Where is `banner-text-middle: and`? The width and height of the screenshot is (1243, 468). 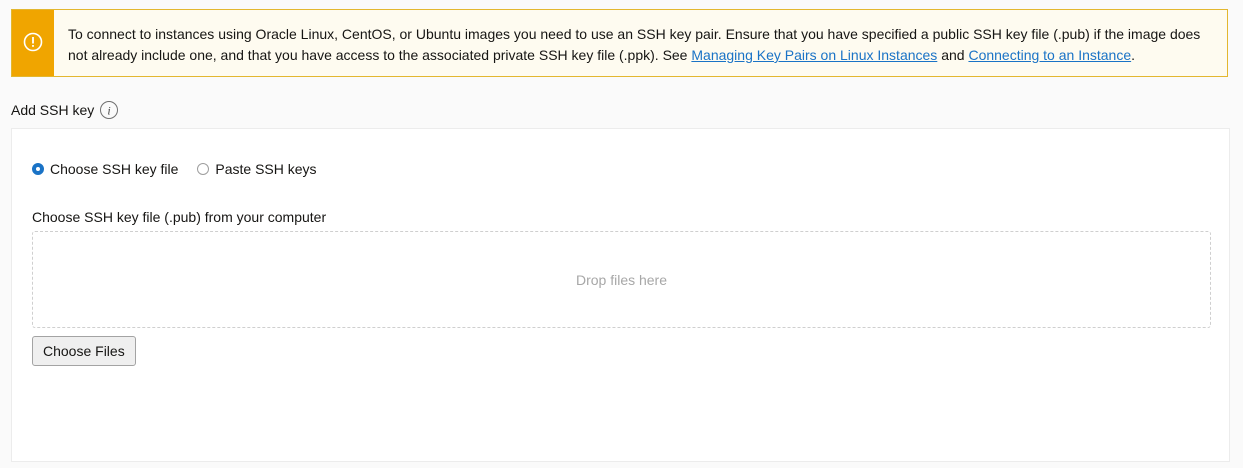 banner-text-middle: and is located at coordinates (953, 55).